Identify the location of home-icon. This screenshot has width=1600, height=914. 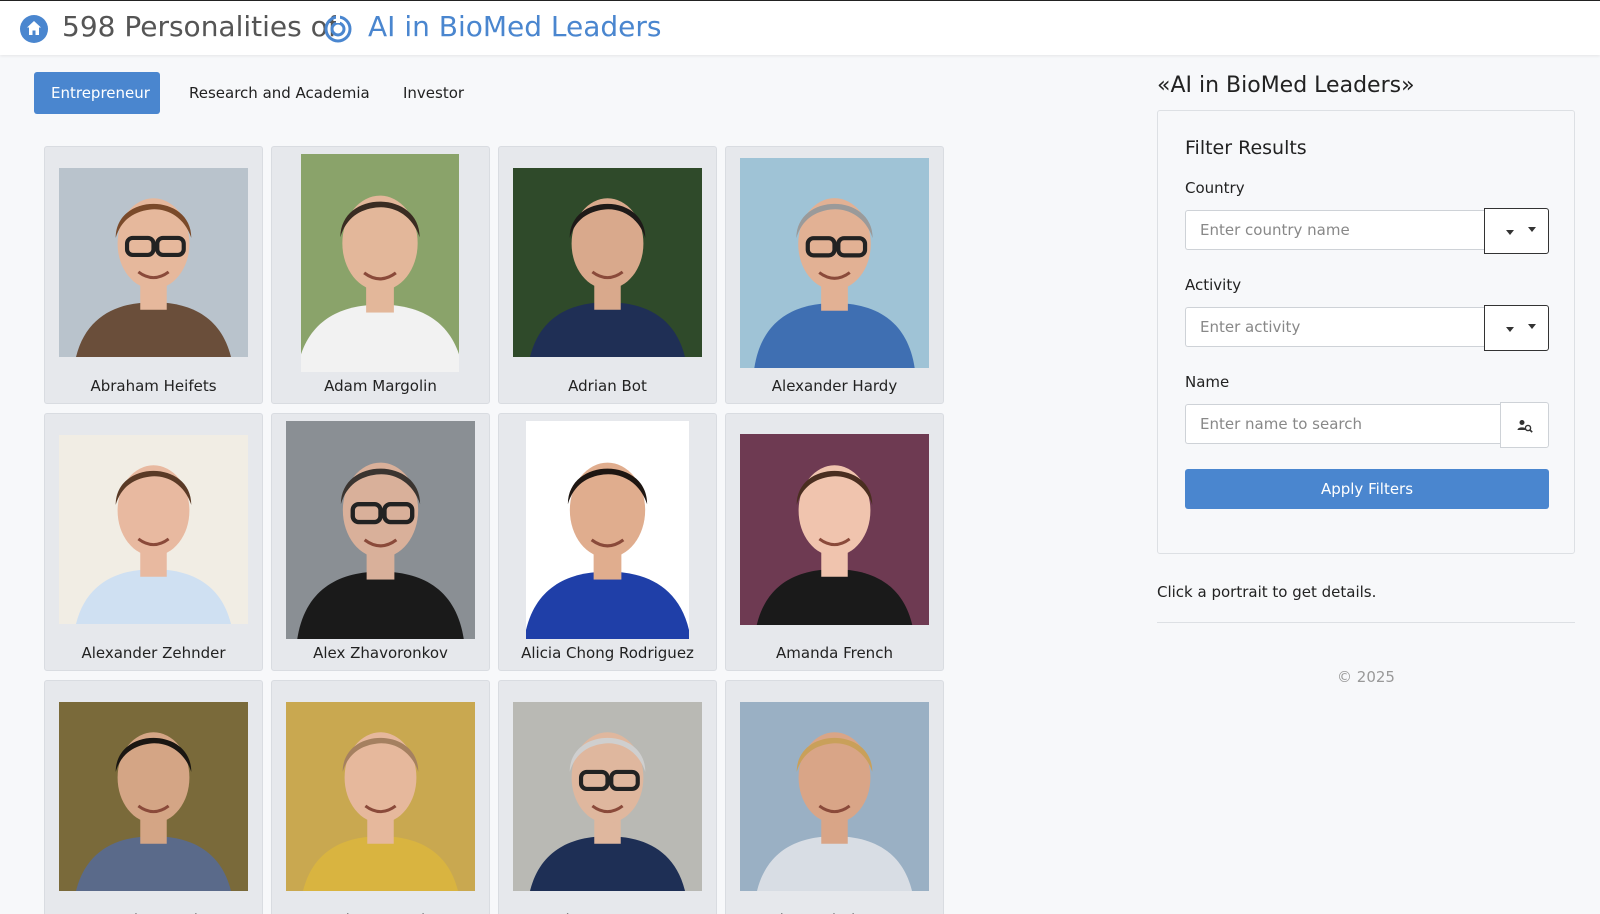
(34, 29).